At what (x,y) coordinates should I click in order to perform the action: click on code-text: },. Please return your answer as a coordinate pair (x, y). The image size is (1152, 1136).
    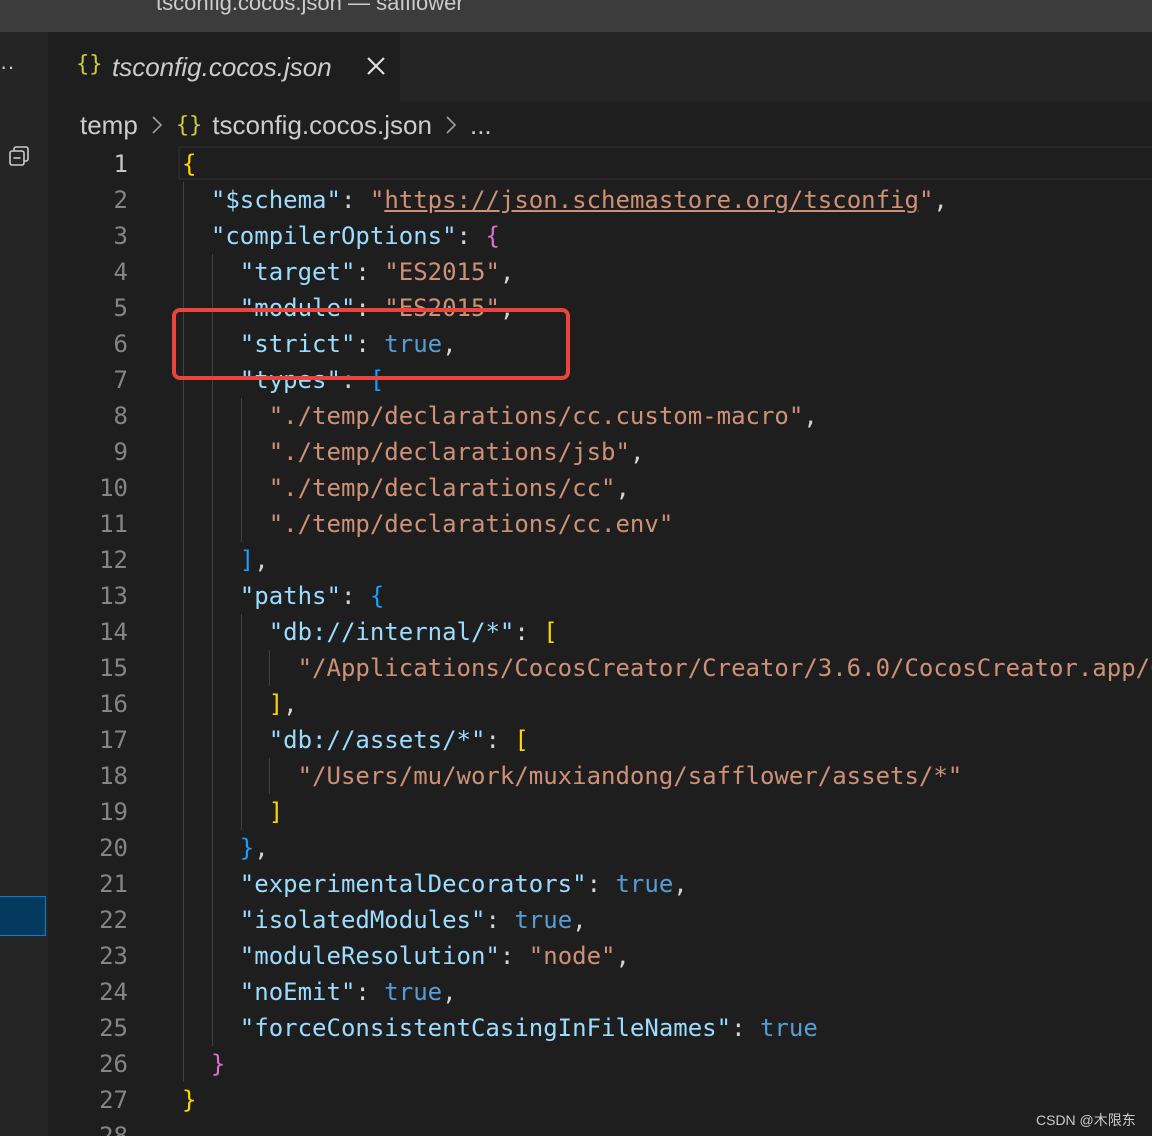
    Looking at the image, I should click on (225, 848).